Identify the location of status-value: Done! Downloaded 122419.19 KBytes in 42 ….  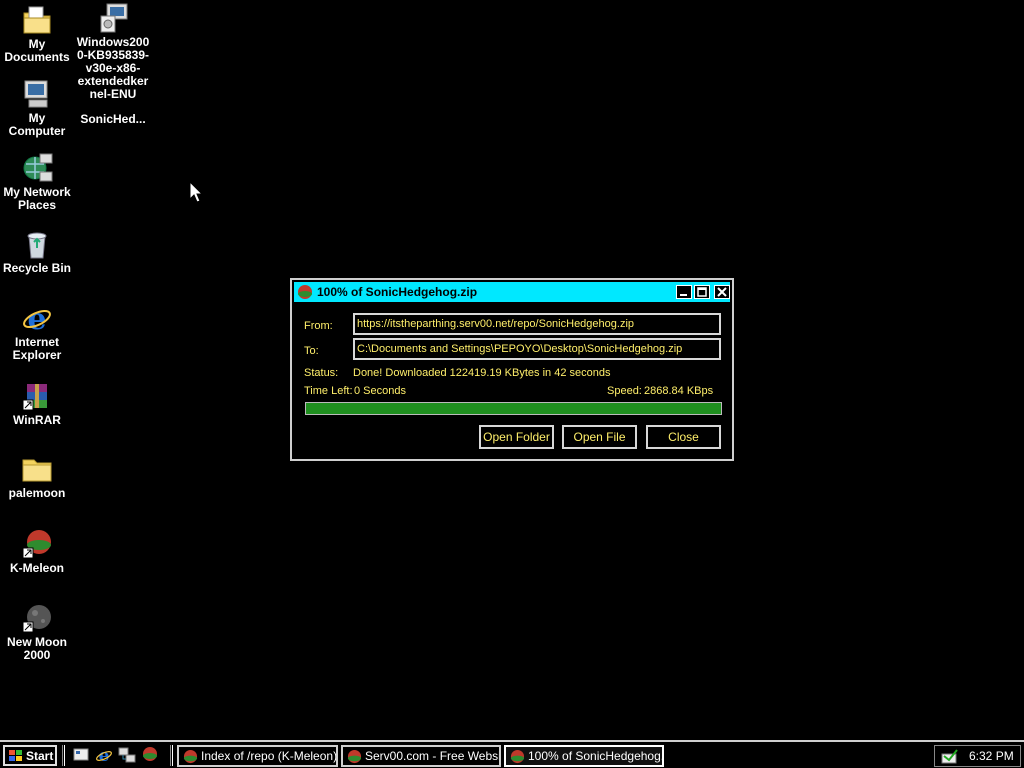
(482, 373).